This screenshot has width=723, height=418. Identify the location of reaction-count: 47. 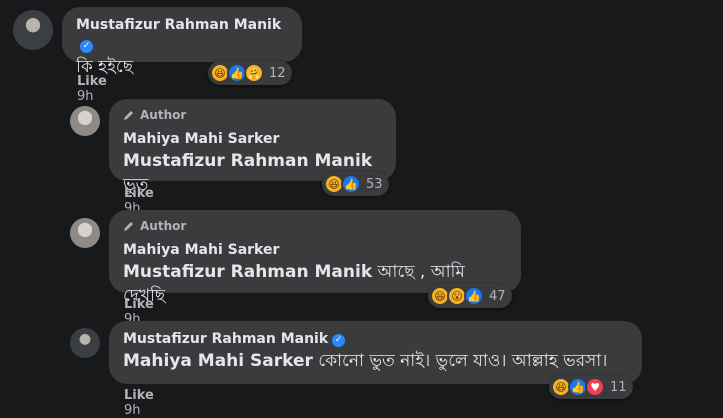
(497, 296).